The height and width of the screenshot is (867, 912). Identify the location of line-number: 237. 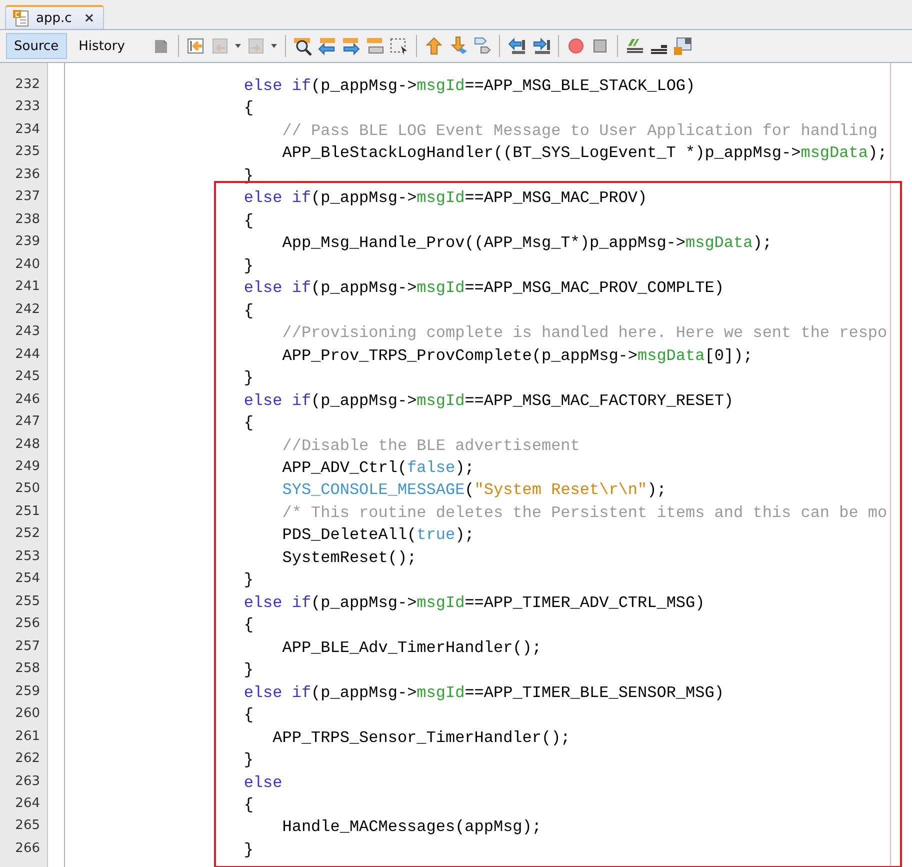
(27, 197).